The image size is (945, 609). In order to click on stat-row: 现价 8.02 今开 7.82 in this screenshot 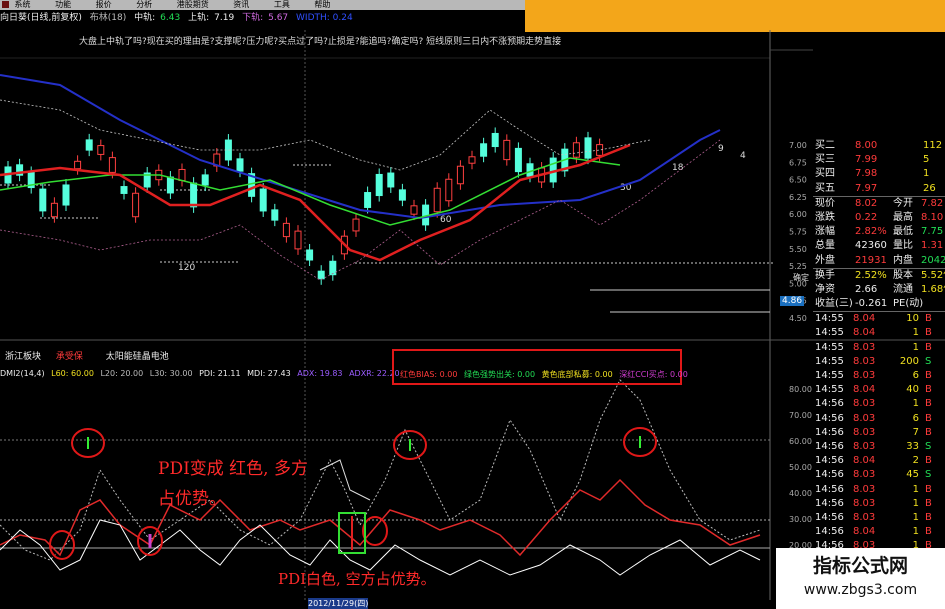, I will do `click(879, 203)`.